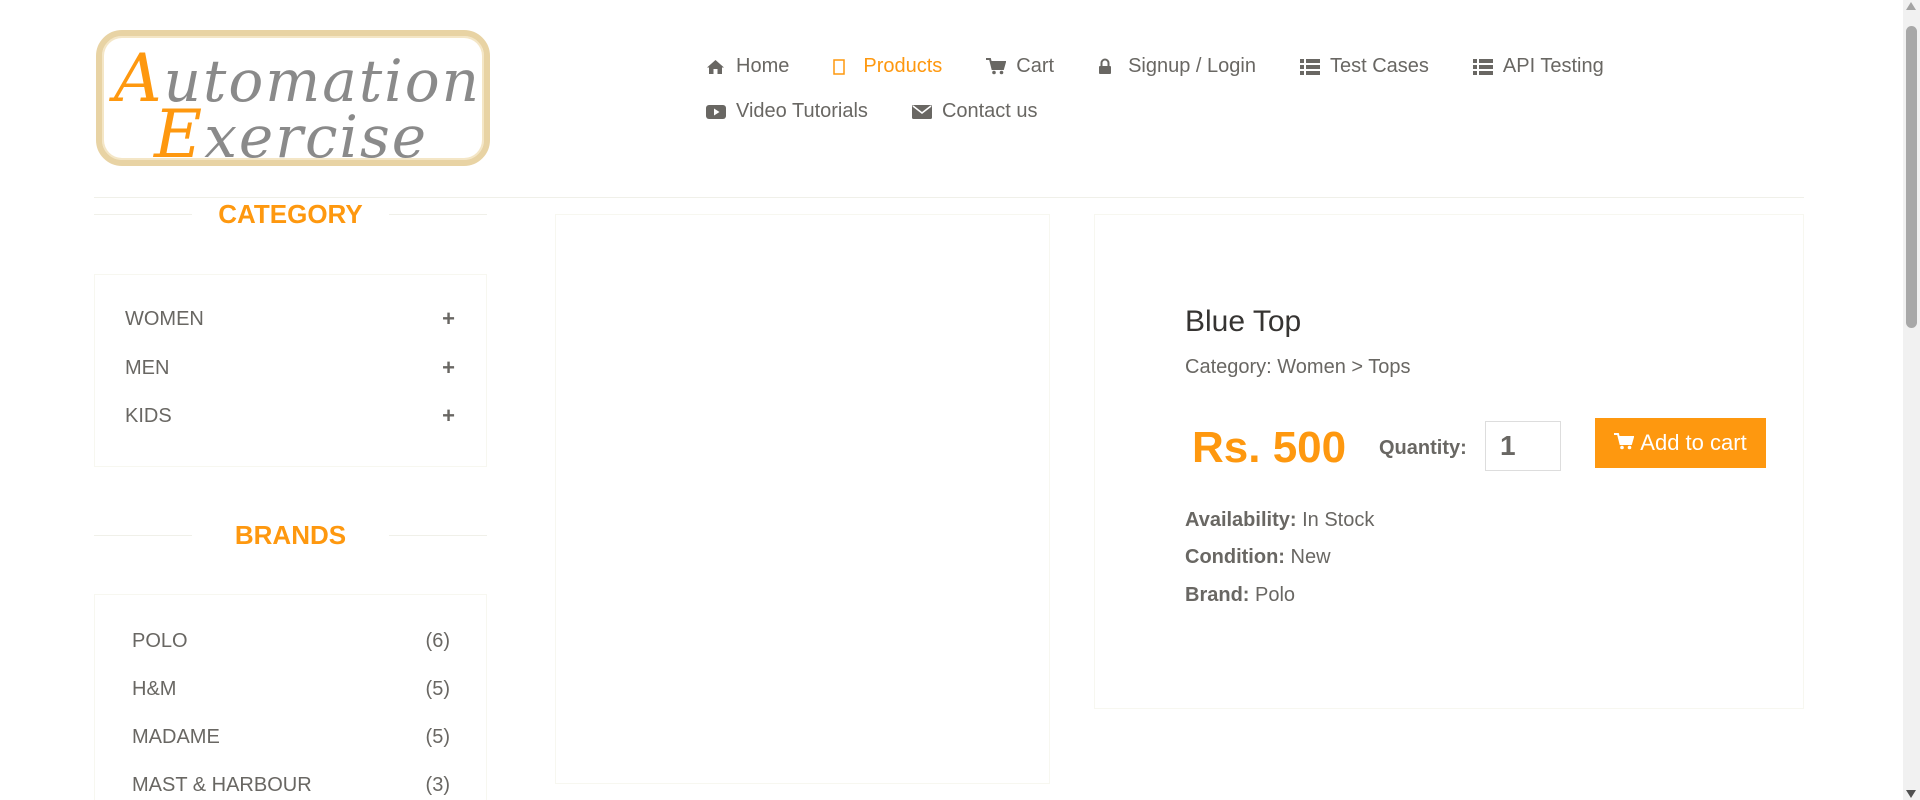  Describe the element at coordinates (716, 112) in the screenshot. I see `youtube-icon` at that location.